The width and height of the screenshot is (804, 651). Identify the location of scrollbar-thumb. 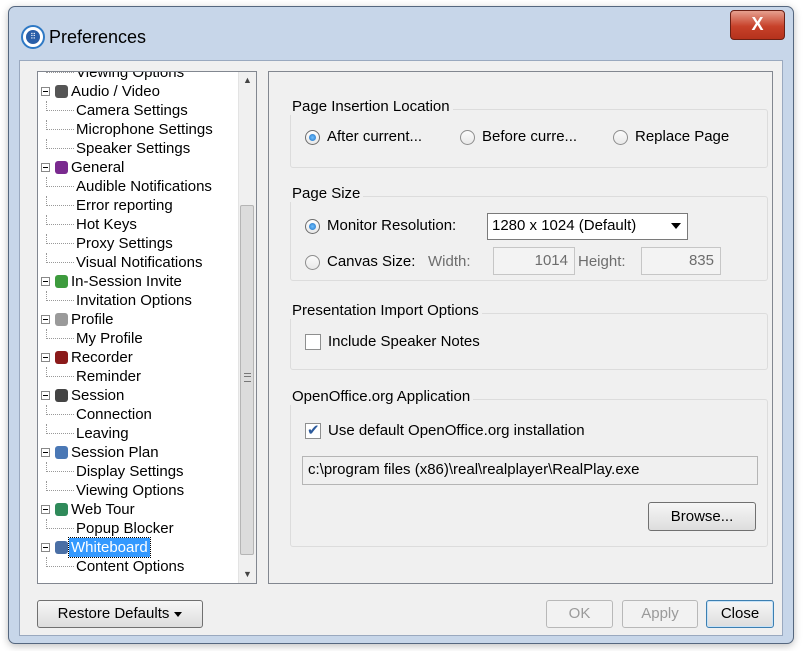
(247, 380).